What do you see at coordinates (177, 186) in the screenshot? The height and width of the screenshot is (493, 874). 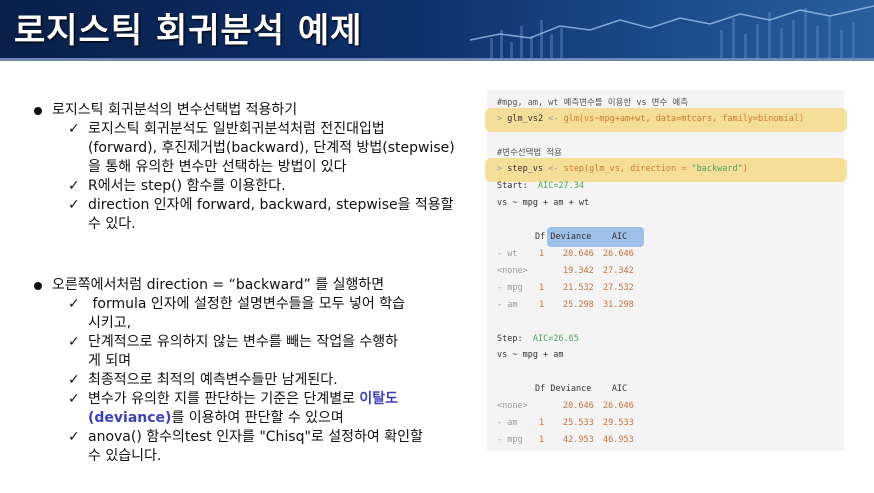 I see `check-item: ✓ R에서는 step() 함수를 이용한다.` at bounding box center [177, 186].